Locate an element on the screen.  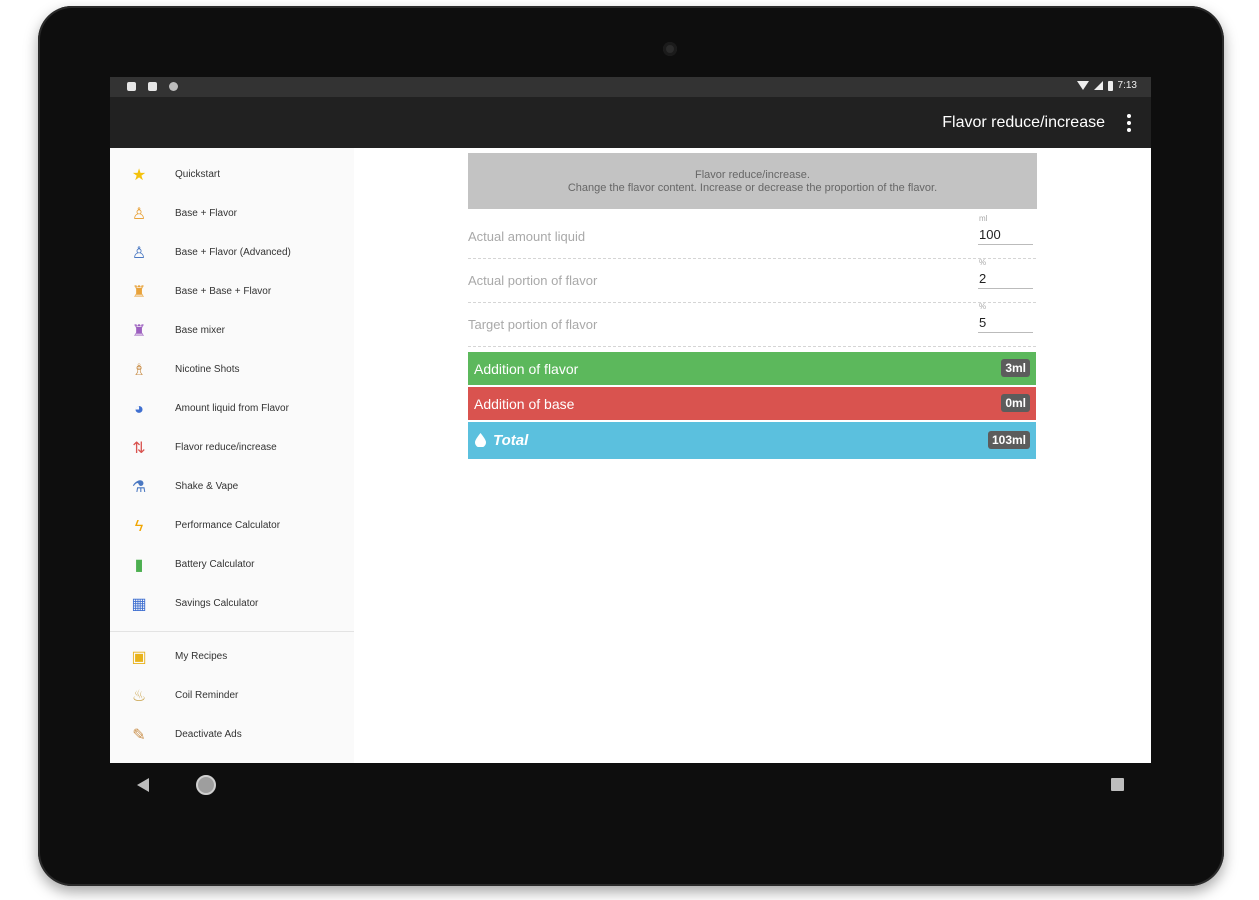
app-bar: Flavor reduce/increase is located at coordinates (630, 122).